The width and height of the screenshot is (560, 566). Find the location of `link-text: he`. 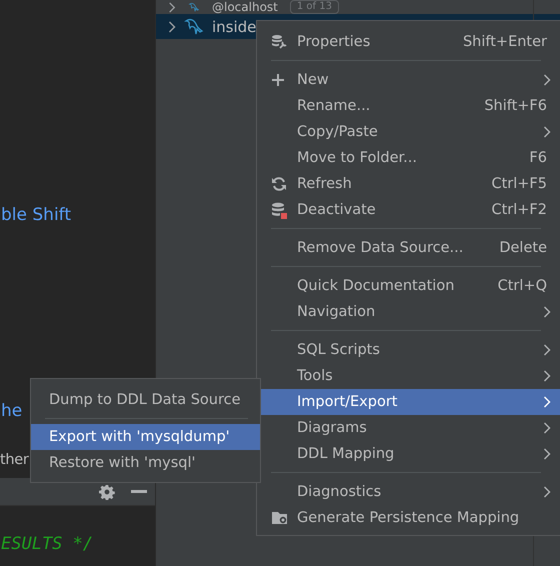

link-text: he is located at coordinates (11, 411).